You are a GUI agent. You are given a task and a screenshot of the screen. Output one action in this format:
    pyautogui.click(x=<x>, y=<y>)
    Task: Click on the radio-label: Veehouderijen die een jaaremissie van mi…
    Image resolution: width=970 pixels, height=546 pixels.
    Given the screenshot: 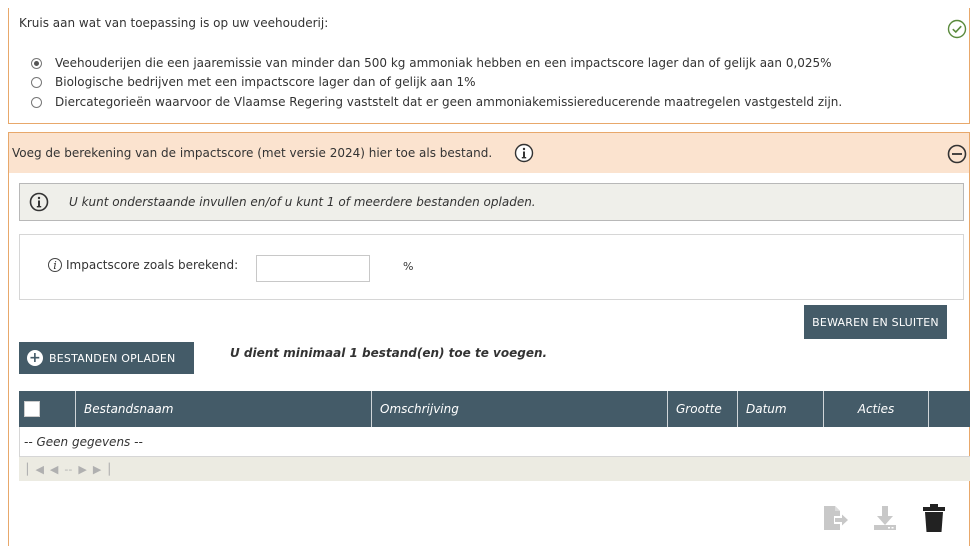 What is the action you would take?
    pyautogui.click(x=443, y=63)
    